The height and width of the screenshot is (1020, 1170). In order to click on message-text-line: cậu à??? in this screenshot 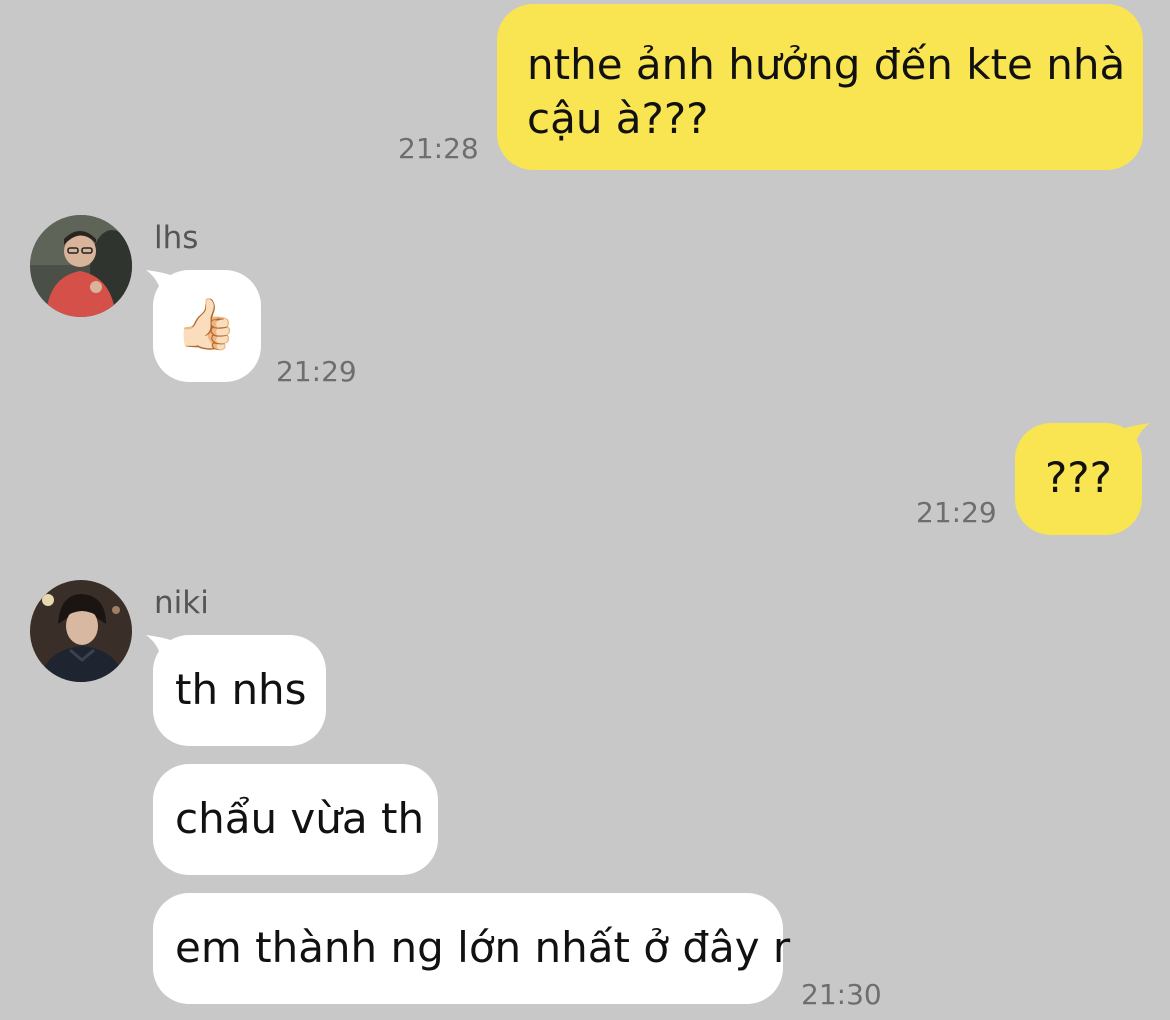, I will do `click(618, 118)`.